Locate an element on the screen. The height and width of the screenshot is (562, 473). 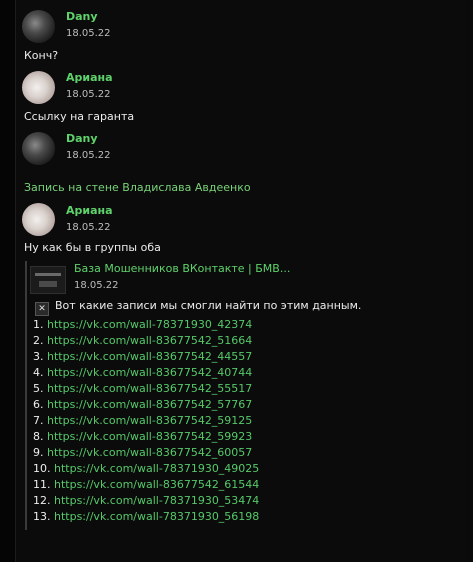
list-item: 4. https://vk.com/wall-83677542_40744 is located at coordinates (143, 372).